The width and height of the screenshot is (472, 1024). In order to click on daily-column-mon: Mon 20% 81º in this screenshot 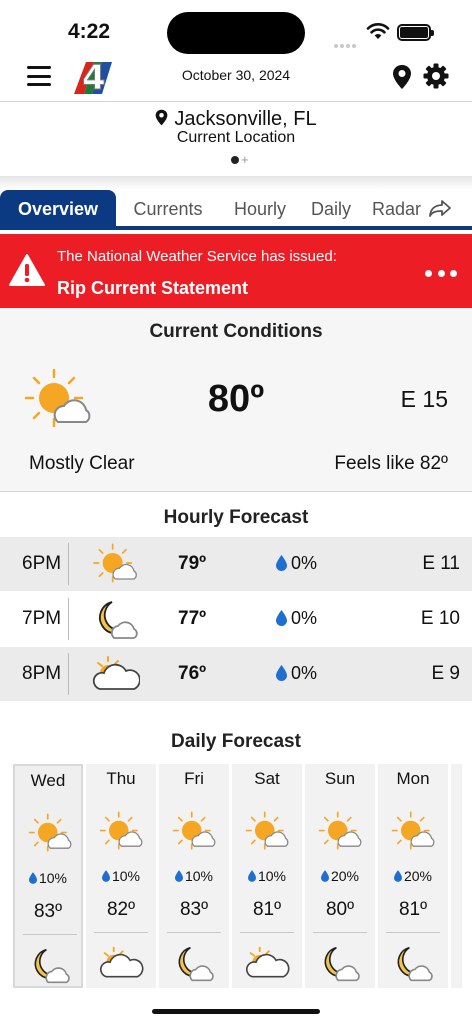, I will do `click(413, 876)`.